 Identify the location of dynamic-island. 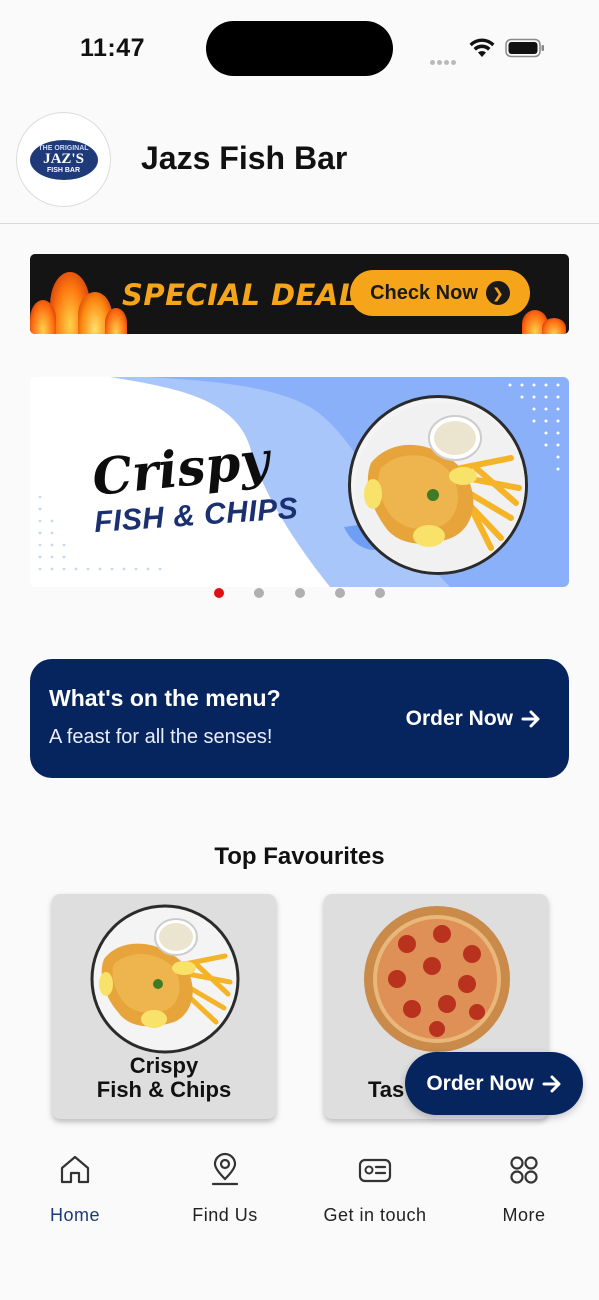
(299, 48).